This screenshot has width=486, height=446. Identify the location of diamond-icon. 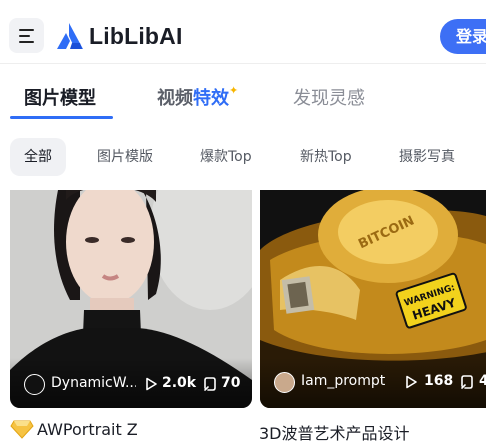
(22, 429).